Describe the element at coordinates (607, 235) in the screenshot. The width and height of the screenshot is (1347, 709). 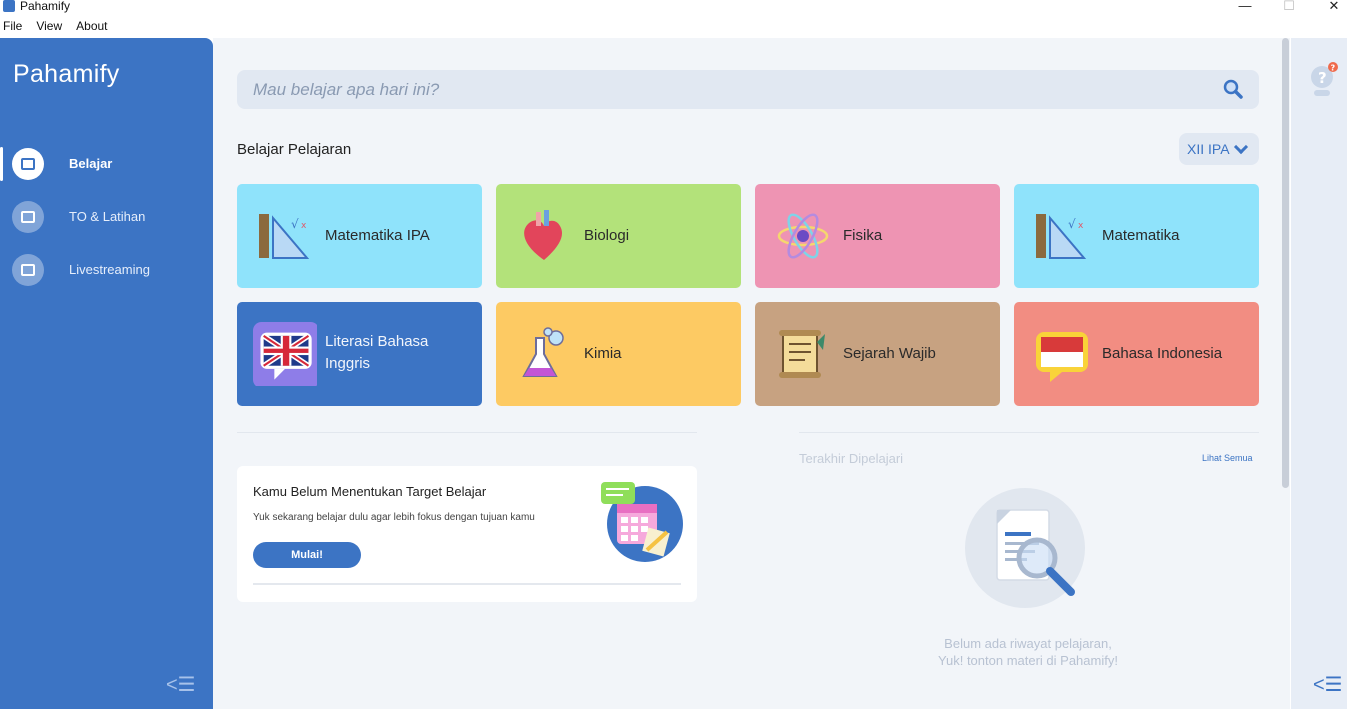
I see `subject-label: Biologi` at that location.